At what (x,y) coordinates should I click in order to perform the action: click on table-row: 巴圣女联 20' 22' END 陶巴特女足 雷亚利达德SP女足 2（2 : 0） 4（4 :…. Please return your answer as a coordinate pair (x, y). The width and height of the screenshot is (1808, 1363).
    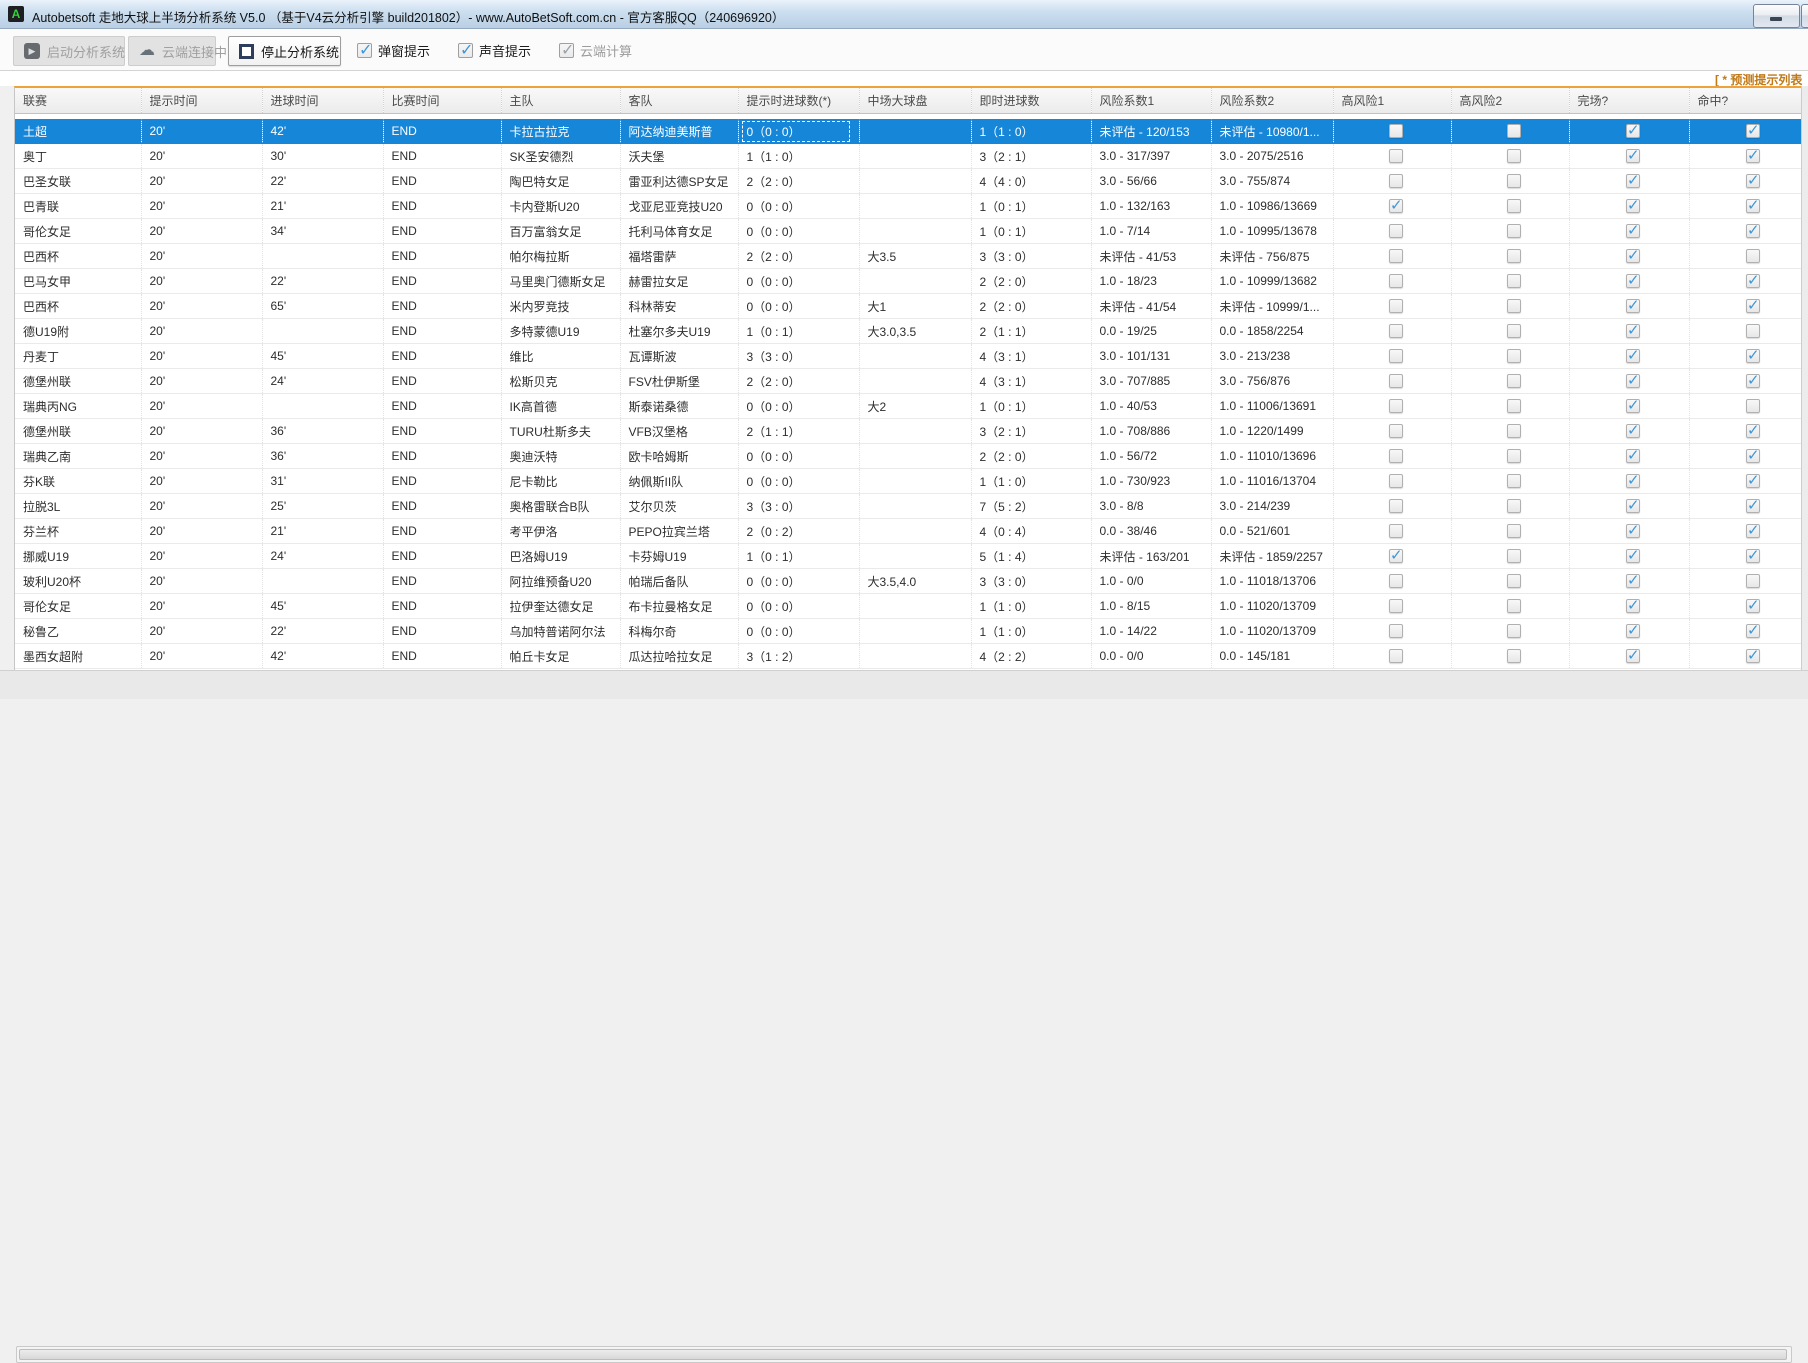
    Looking at the image, I should click on (911, 181).